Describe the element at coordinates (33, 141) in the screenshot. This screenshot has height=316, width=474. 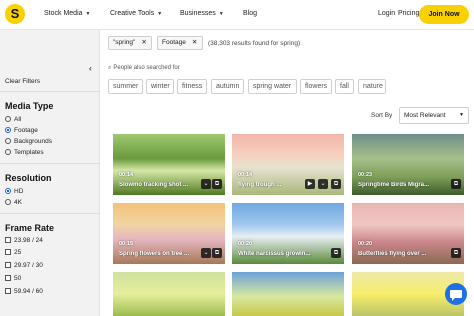
I see `option-label: Backgrounds` at that location.